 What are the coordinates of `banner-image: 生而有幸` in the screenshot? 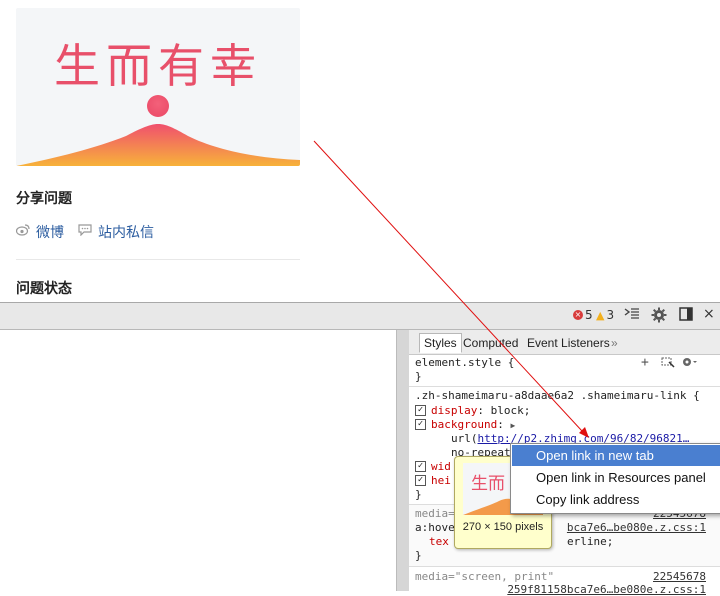 It's located at (158, 87).